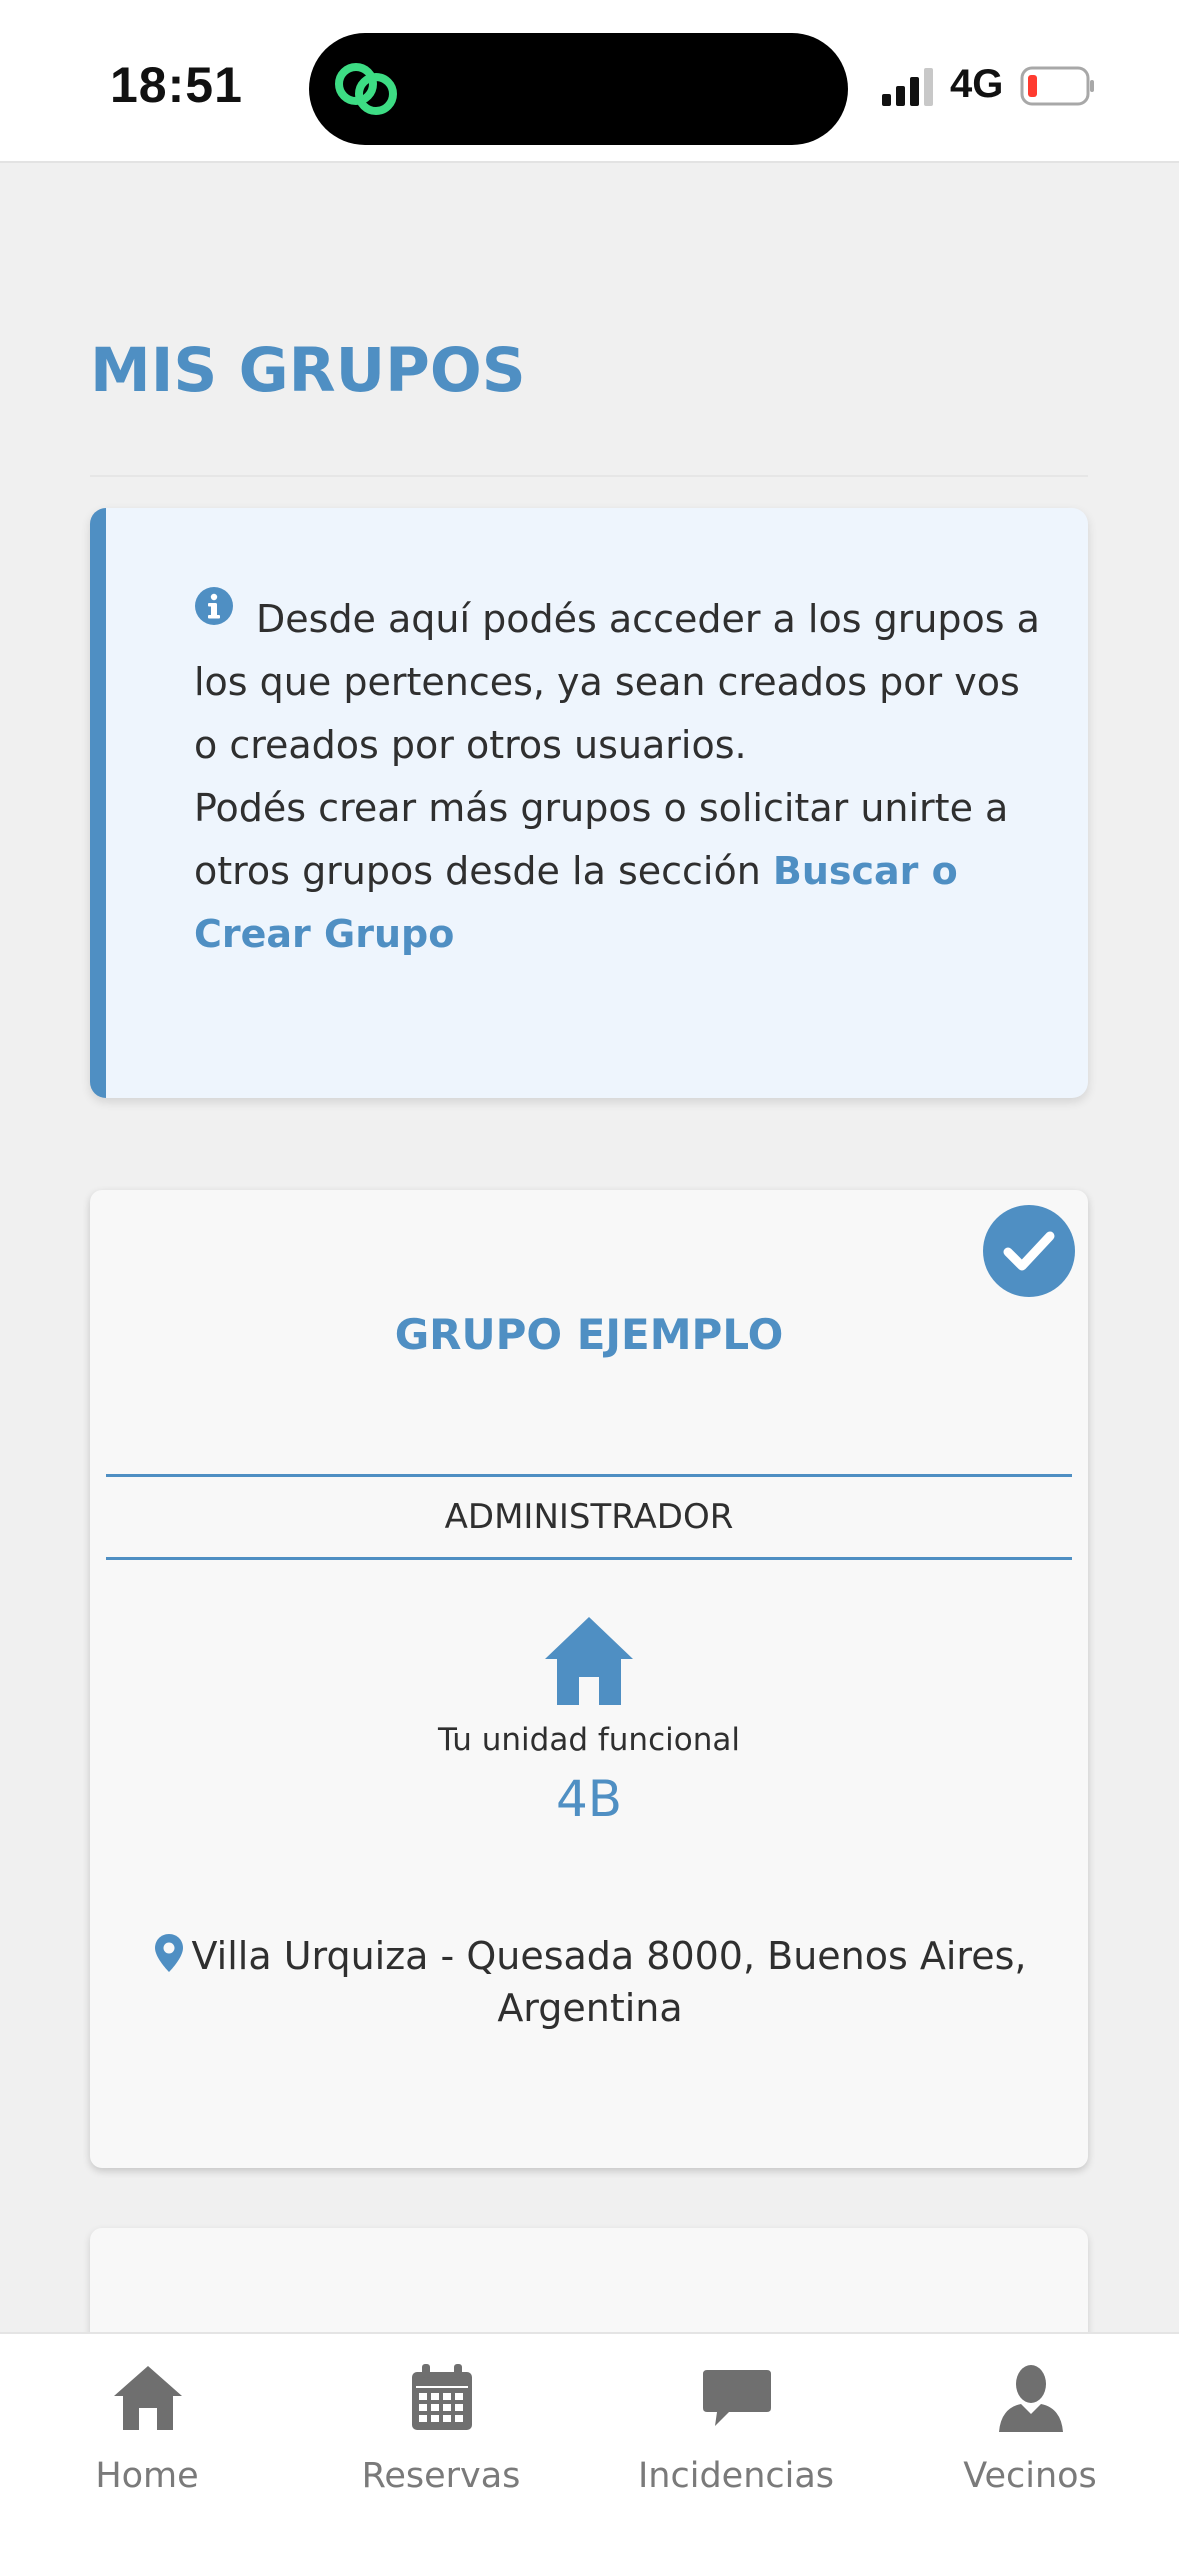  I want to click on network-type: 4G, so click(977, 84).